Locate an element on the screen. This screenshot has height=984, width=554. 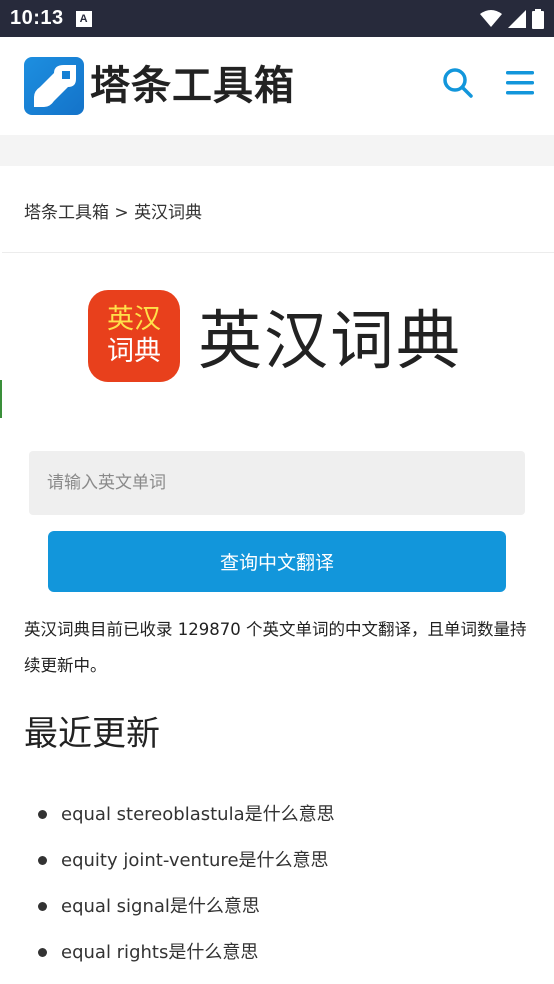
word-search-input is located at coordinates (277, 483).